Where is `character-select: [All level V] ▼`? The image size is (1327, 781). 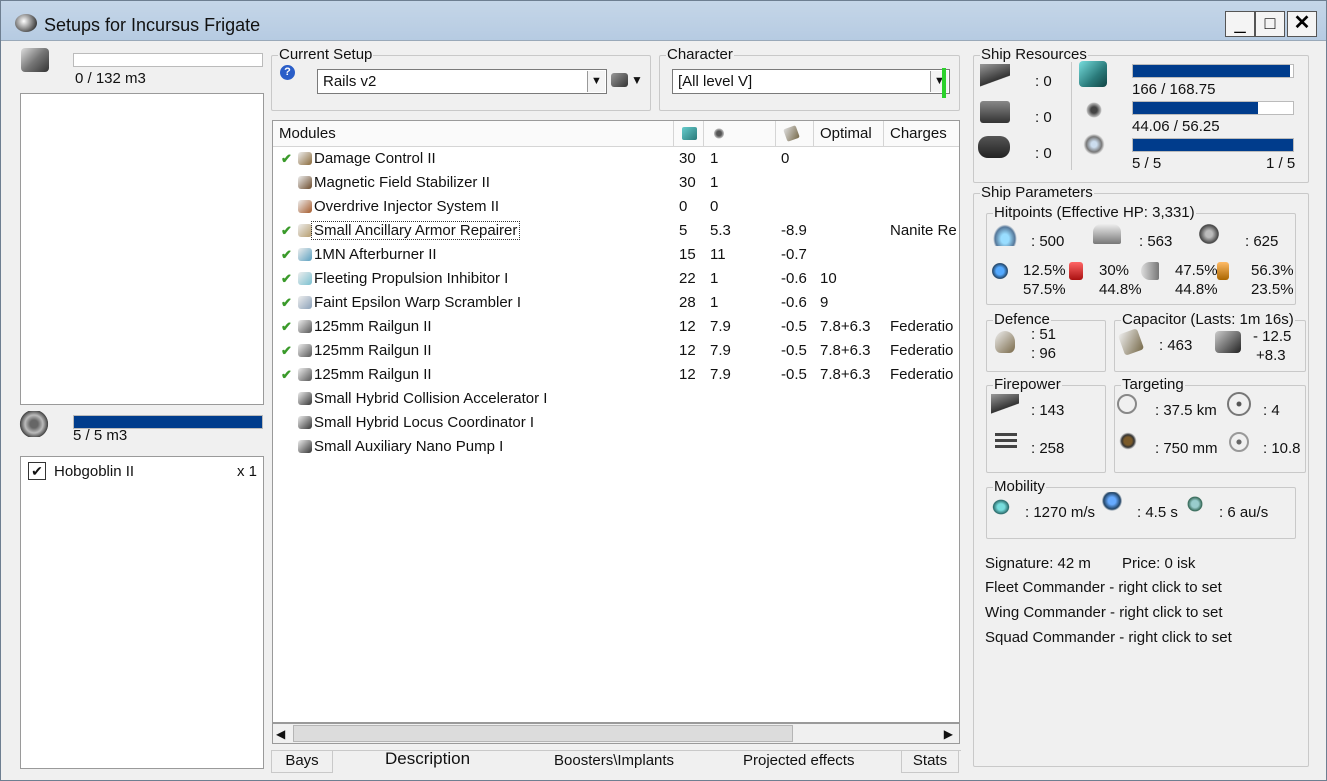
character-select: [All level V] ▼ is located at coordinates (811, 81).